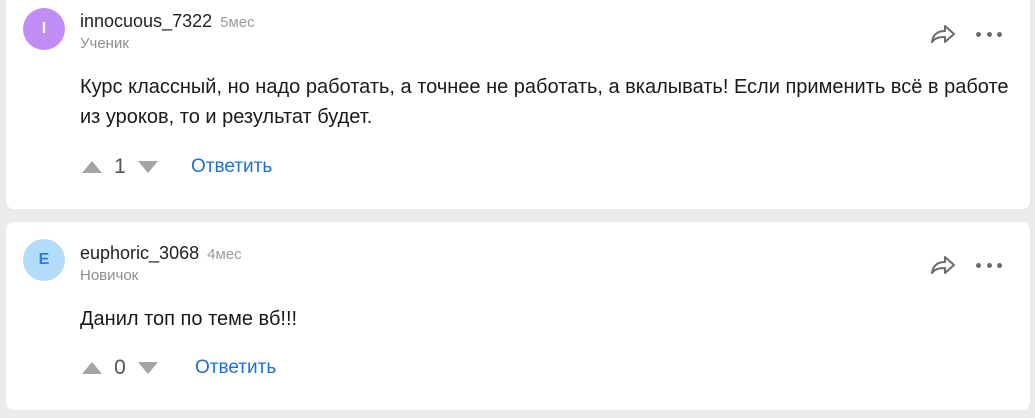 The width and height of the screenshot is (1035, 418). I want to click on comment-time: 5мес, so click(237, 22).